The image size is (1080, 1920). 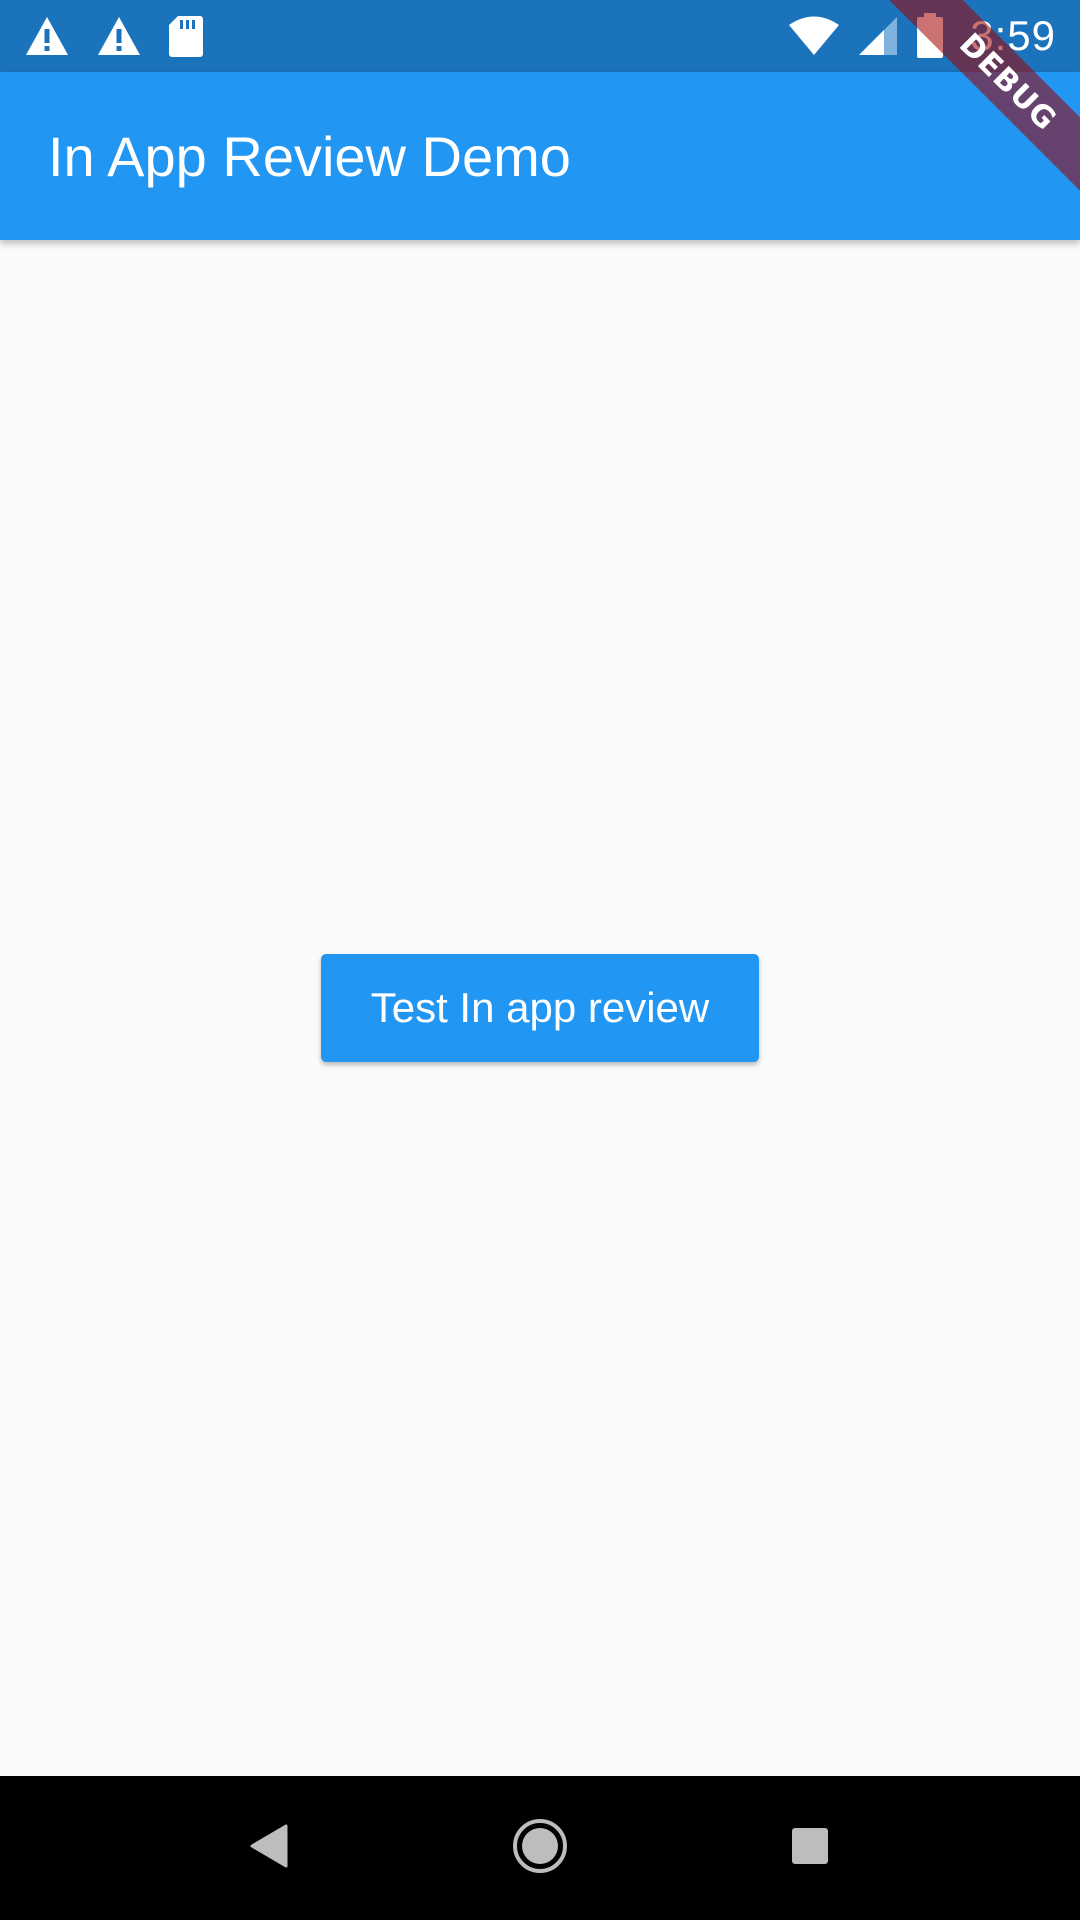 I want to click on navigation-bar, so click(x=540, y=1848).